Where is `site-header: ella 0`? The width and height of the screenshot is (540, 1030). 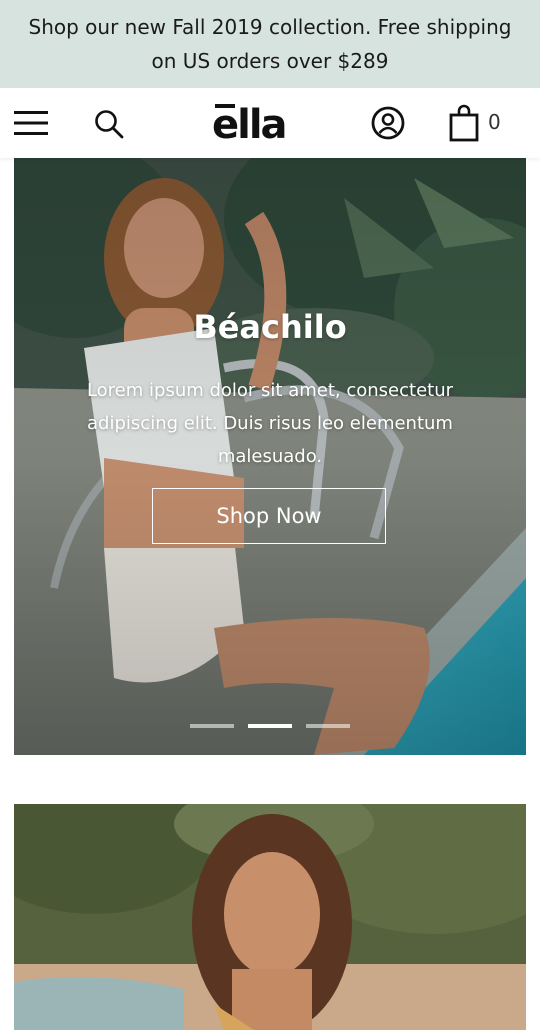 site-header: ella 0 is located at coordinates (270, 123).